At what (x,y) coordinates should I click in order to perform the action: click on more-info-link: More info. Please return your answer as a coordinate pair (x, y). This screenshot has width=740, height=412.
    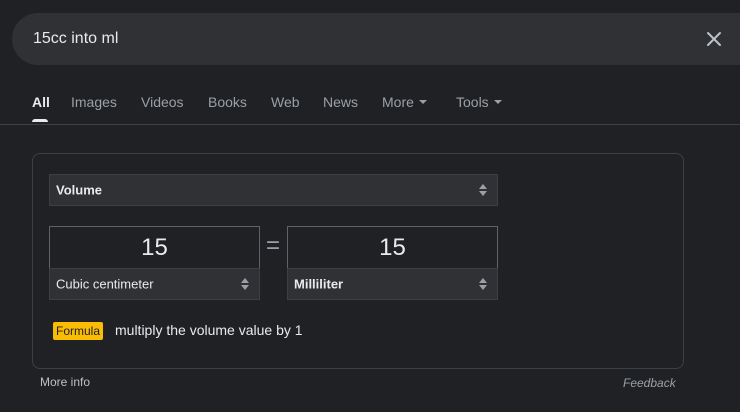
    Looking at the image, I should click on (65, 382).